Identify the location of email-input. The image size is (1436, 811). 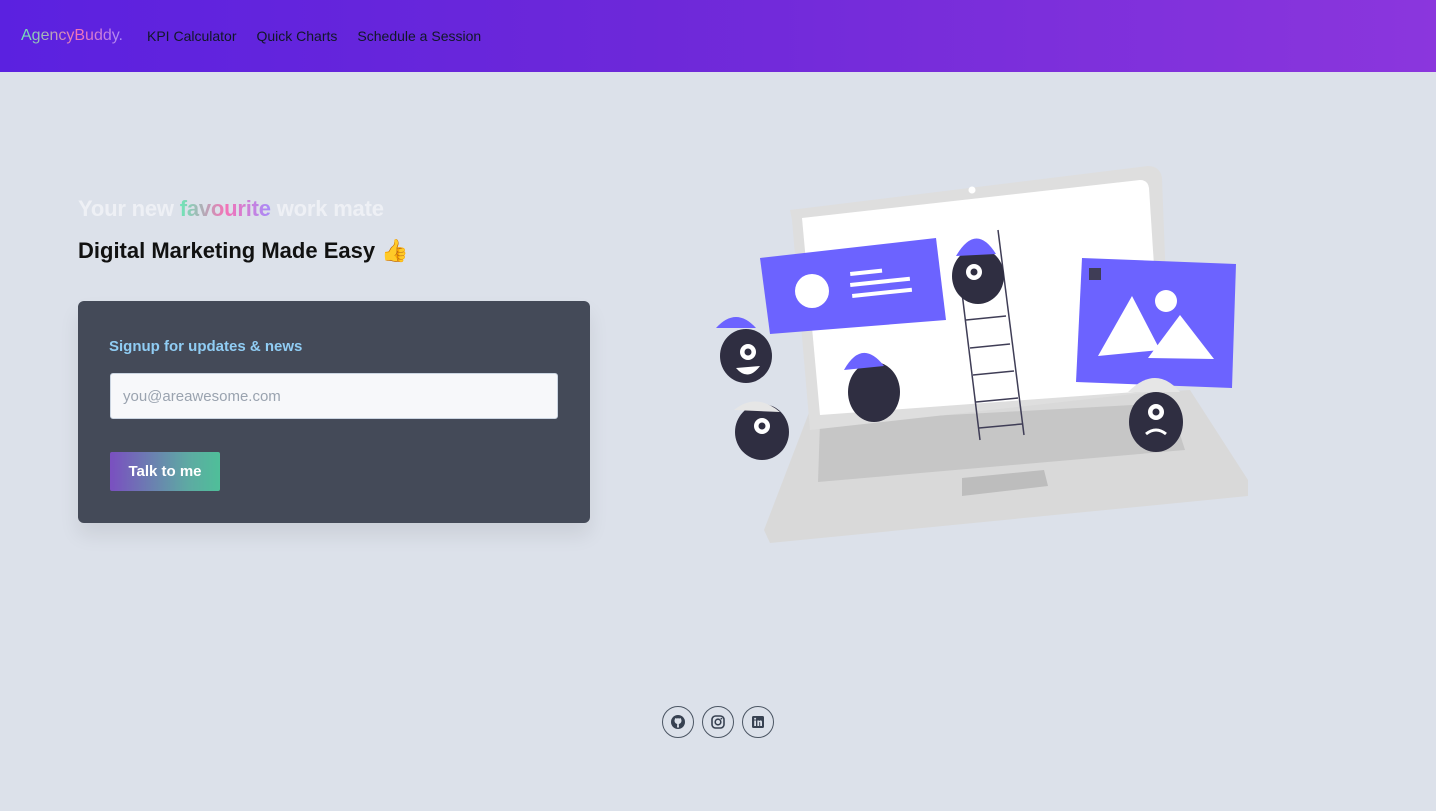
(334, 396).